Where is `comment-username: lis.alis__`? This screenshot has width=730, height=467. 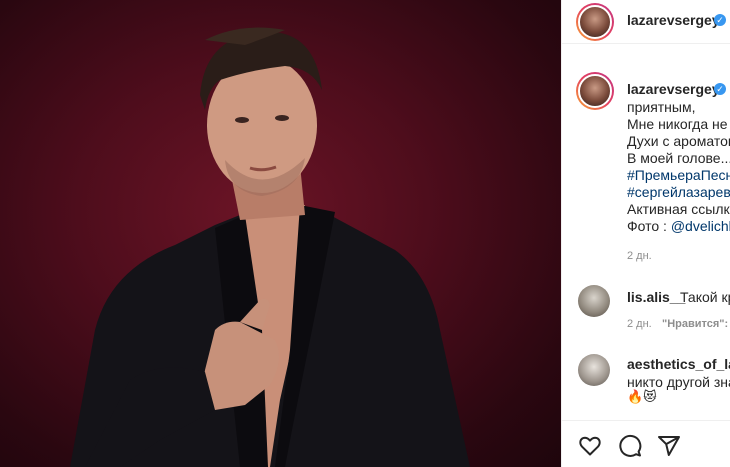 comment-username: lis.alis__ is located at coordinates (656, 297).